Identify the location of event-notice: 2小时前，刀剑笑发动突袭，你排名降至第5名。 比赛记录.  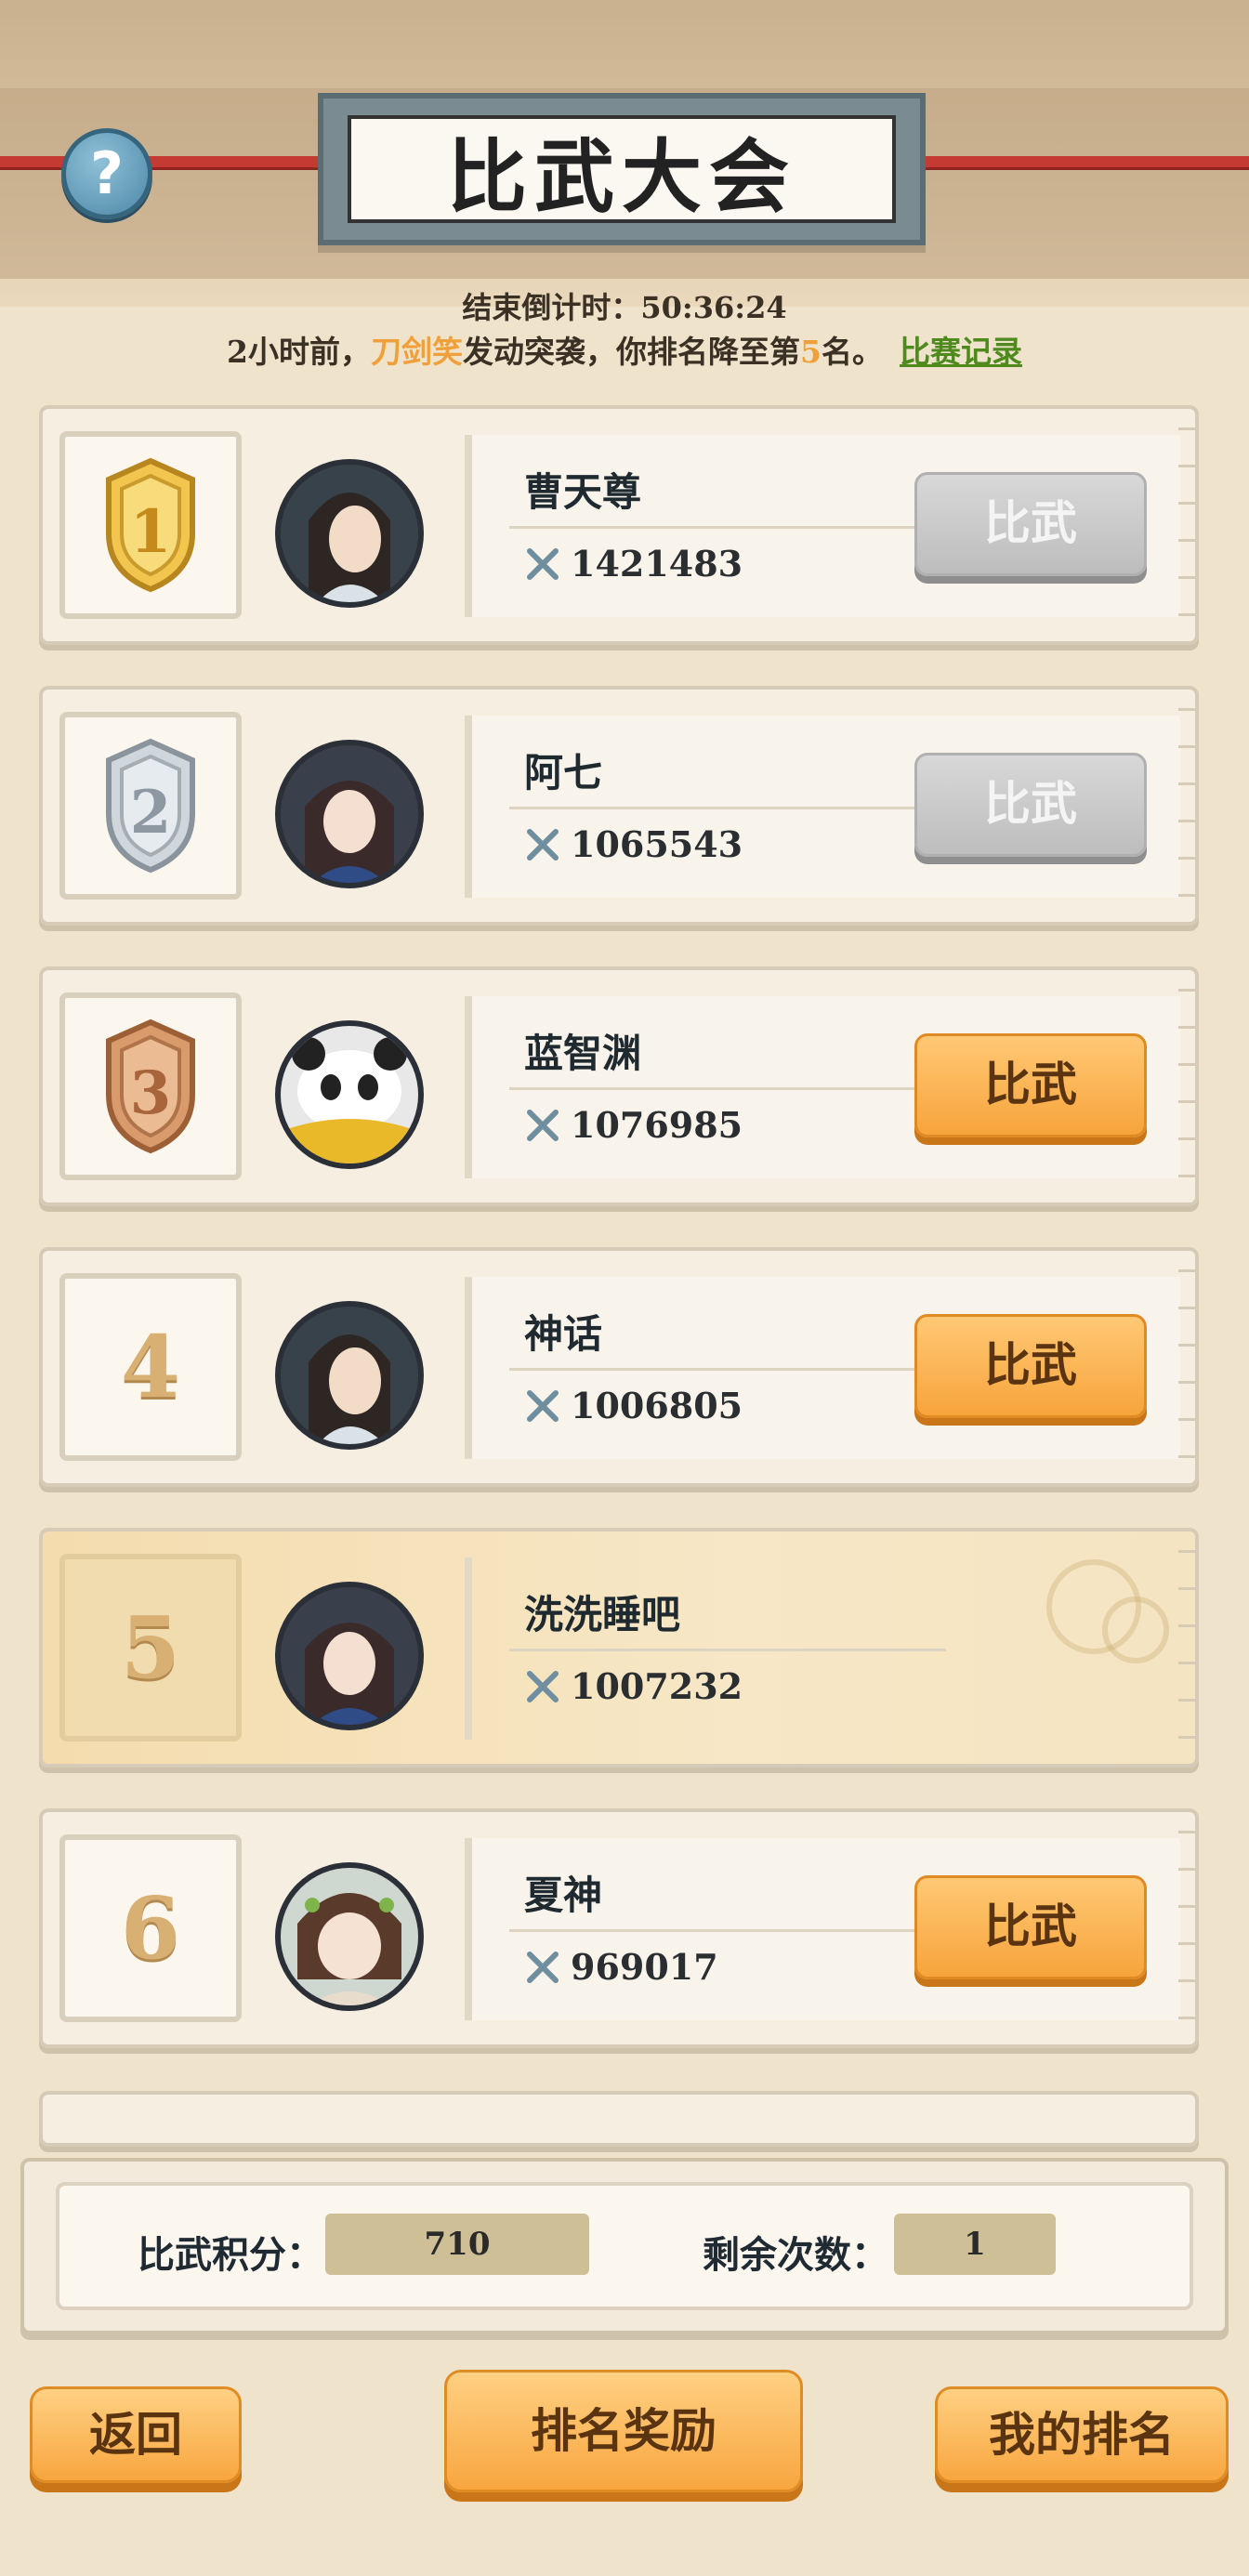
(624, 352).